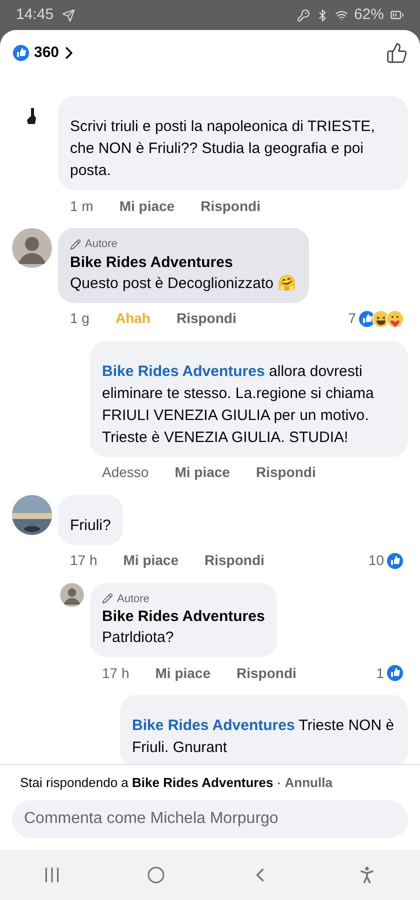 This screenshot has height=900, width=420. What do you see at coordinates (183, 284) in the screenshot?
I see `comment-text: Questo post è Decoglionizzato 🤗` at bounding box center [183, 284].